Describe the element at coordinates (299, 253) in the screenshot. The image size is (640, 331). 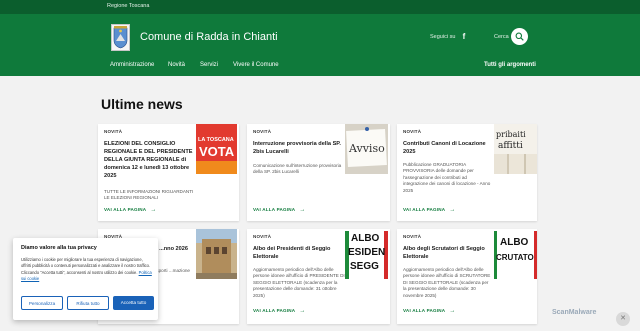
I see `card-title: Albo dei Presidenti di Seggio Elettorale` at that location.